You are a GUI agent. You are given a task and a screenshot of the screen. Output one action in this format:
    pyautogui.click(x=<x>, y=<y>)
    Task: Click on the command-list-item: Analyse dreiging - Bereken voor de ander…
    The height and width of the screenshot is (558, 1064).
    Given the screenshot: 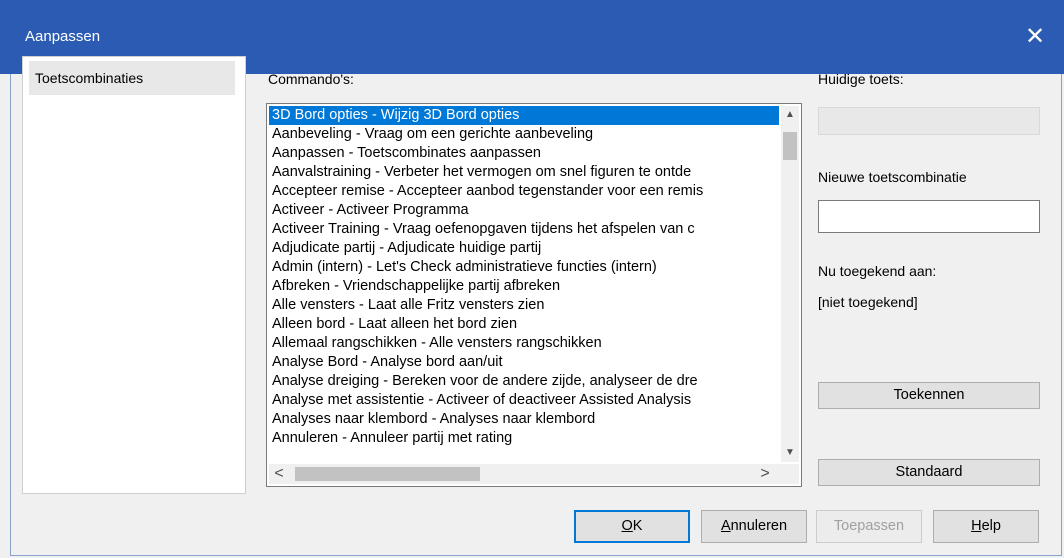 What is the action you would take?
    pyautogui.click(x=524, y=381)
    